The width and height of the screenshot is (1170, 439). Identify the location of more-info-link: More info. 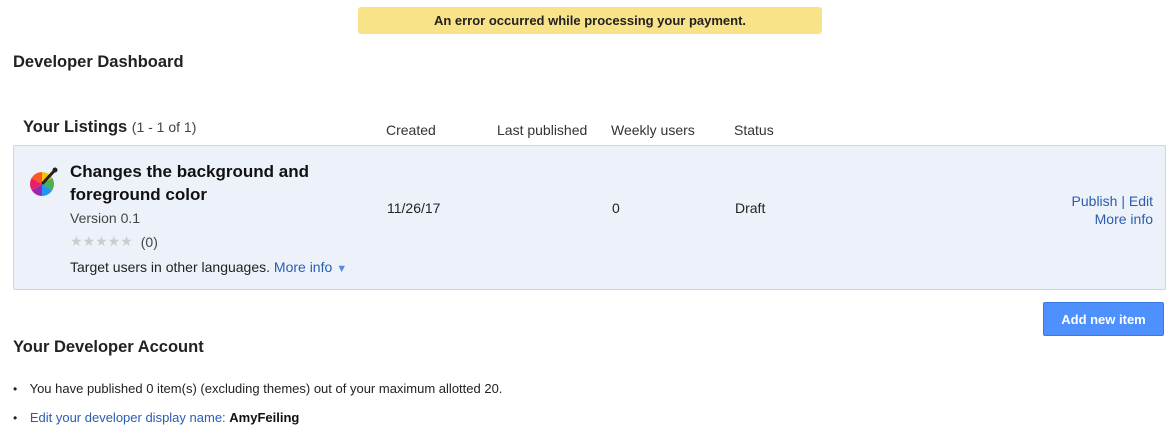
(1124, 219).